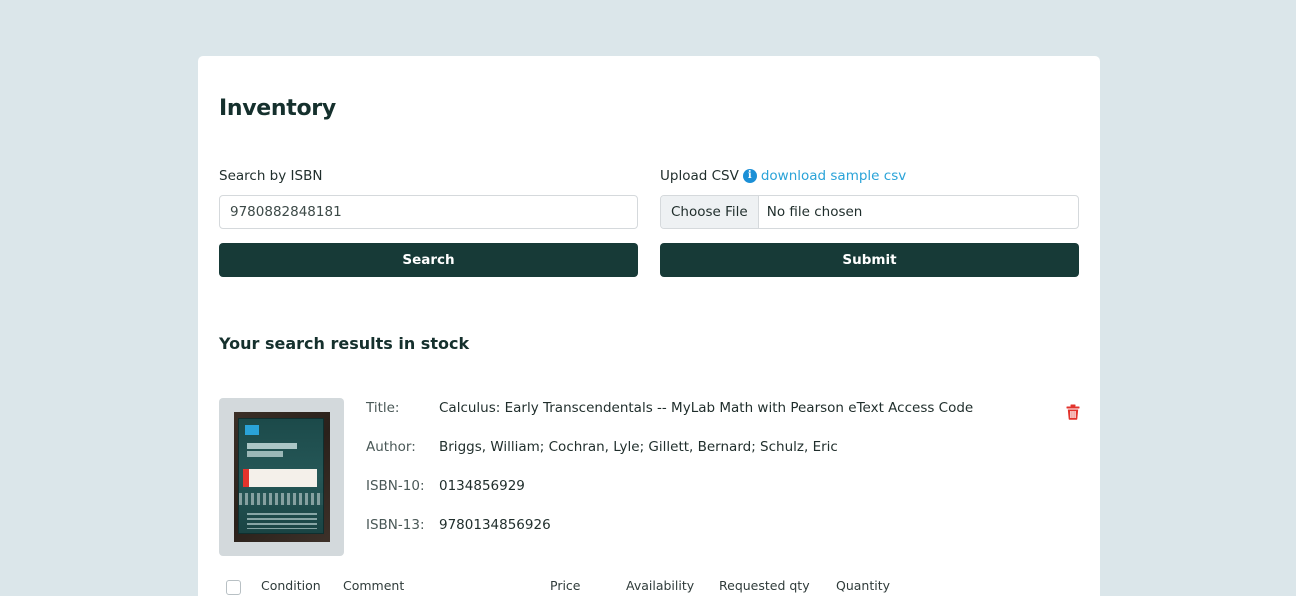 The width and height of the screenshot is (1296, 596). I want to click on download-sample-csv-link: download sample csv, so click(833, 176).